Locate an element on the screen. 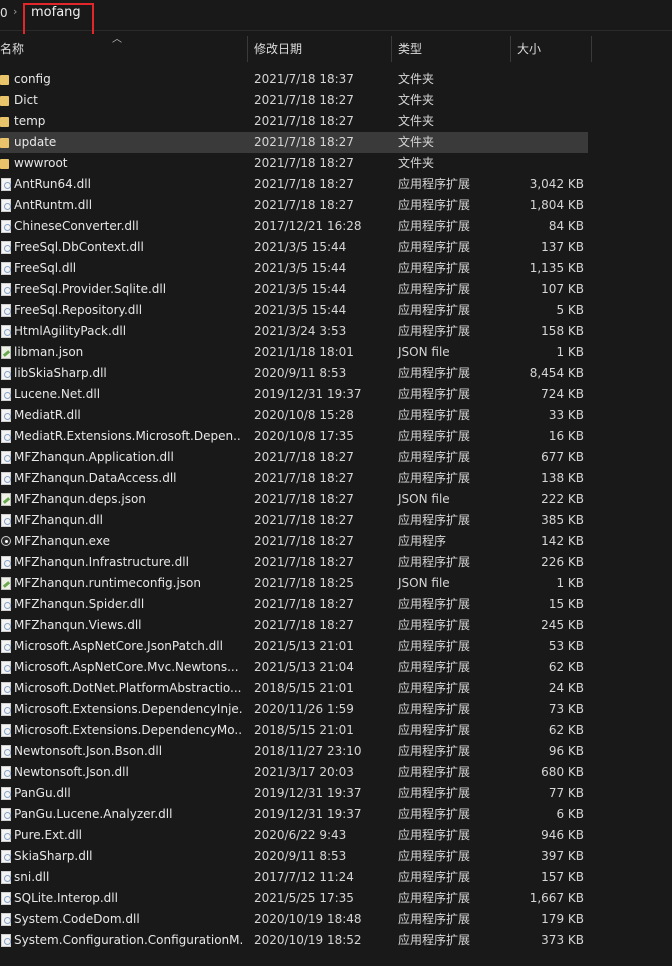  file-size: 724 KB is located at coordinates (562, 394).